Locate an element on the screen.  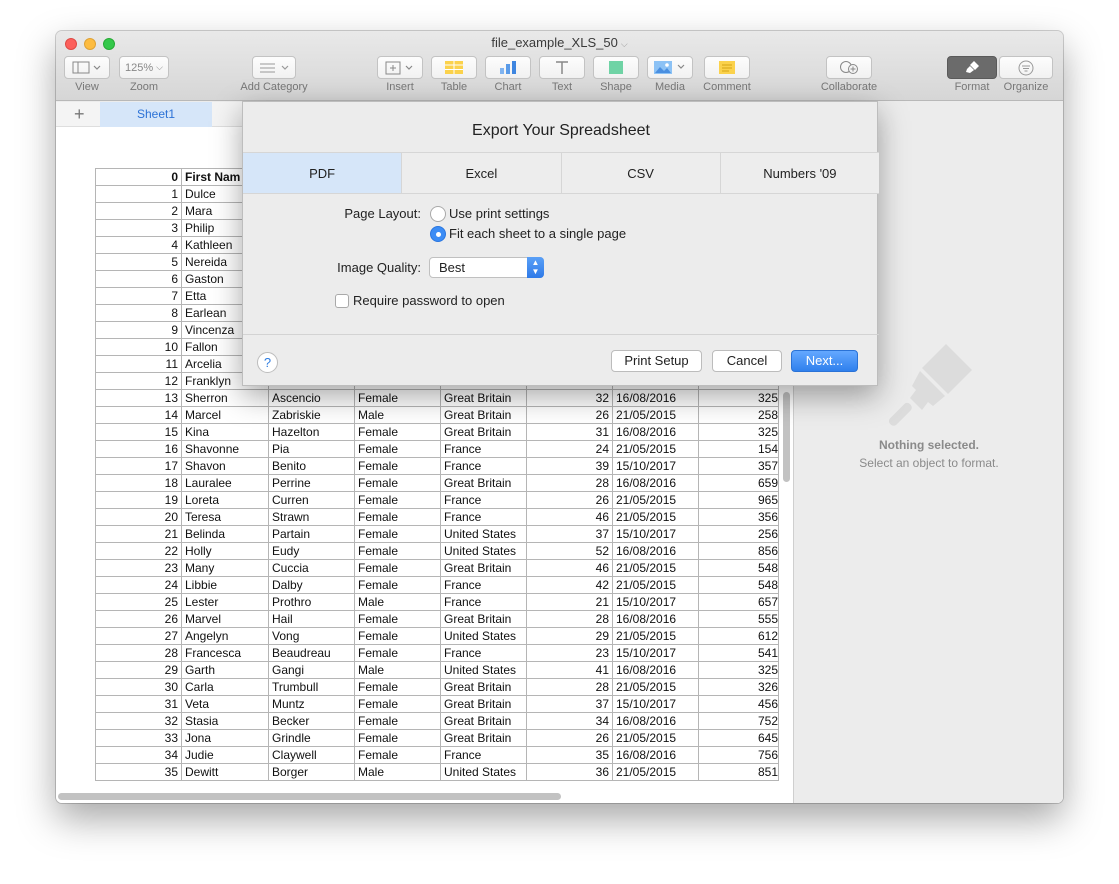
table-cell: Benito is located at coordinates (311, 466).